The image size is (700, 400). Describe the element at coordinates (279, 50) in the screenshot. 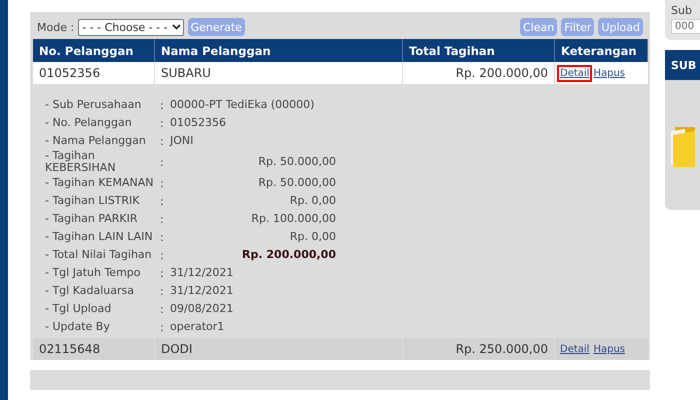

I see `column-header: Nama Pelanggan` at that location.